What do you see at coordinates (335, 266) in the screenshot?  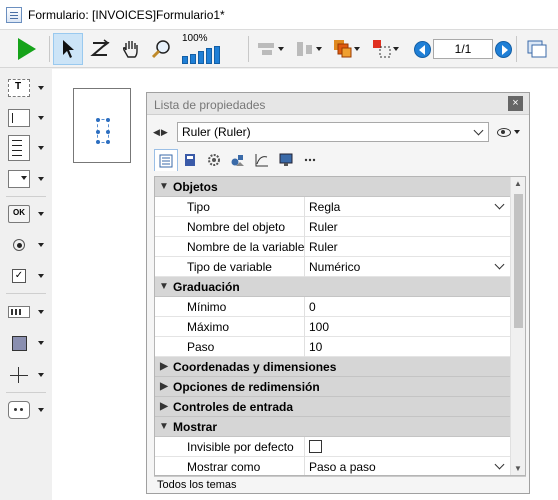 I see `property-value: Numérico` at bounding box center [335, 266].